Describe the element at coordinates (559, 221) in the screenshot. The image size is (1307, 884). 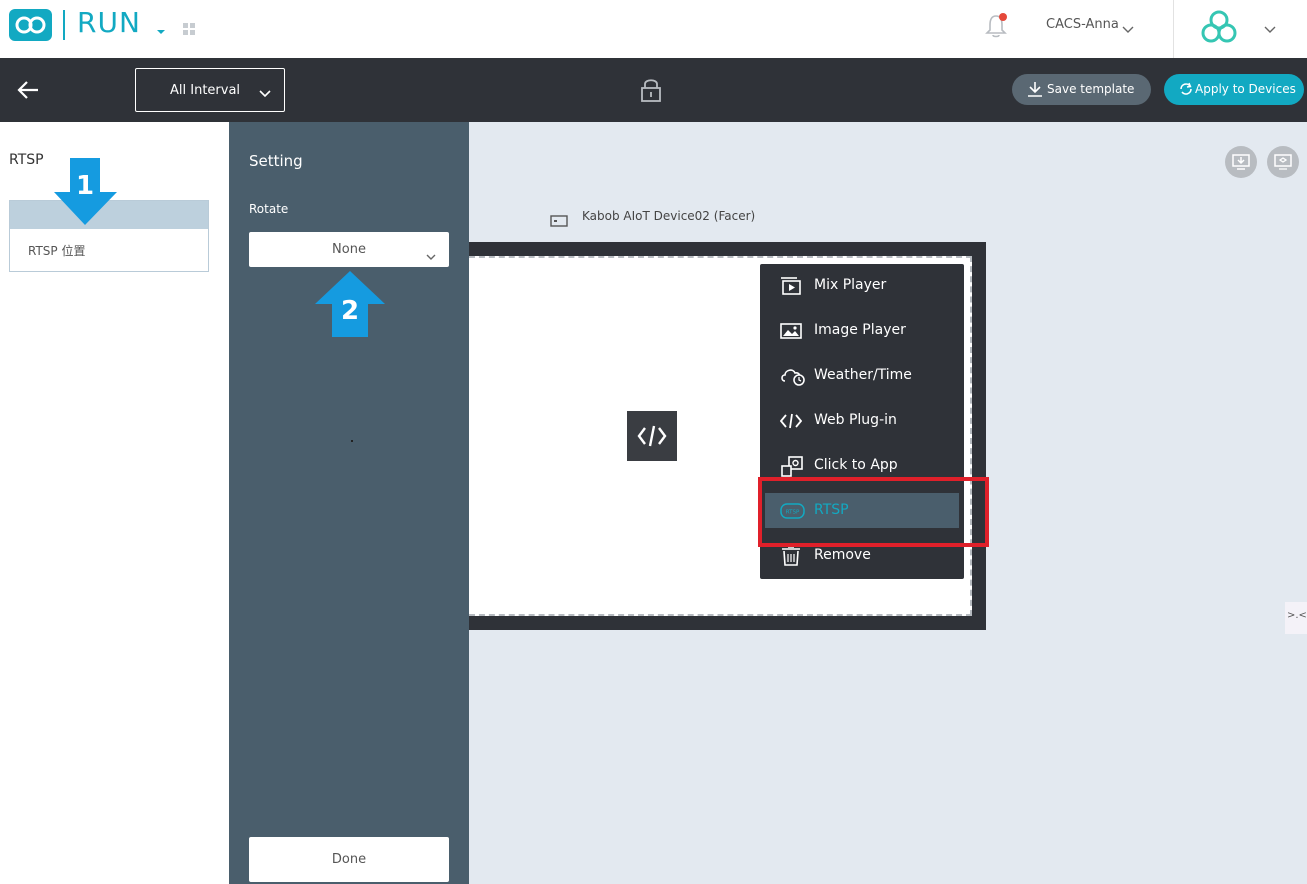
I see `device-icon` at that location.